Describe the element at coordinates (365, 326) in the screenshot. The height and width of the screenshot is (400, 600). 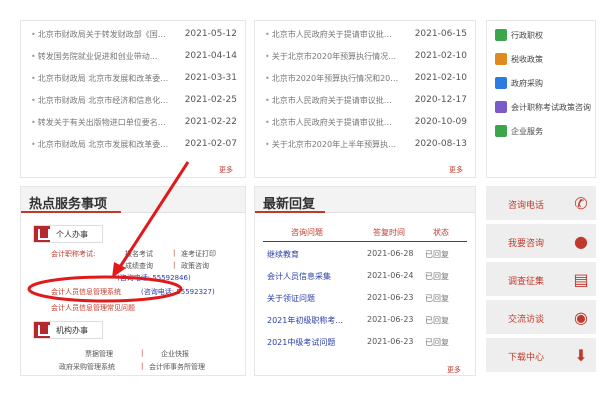
I see `table-row: 2021年初级职称考... 2021-06-23 已回复` at that location.